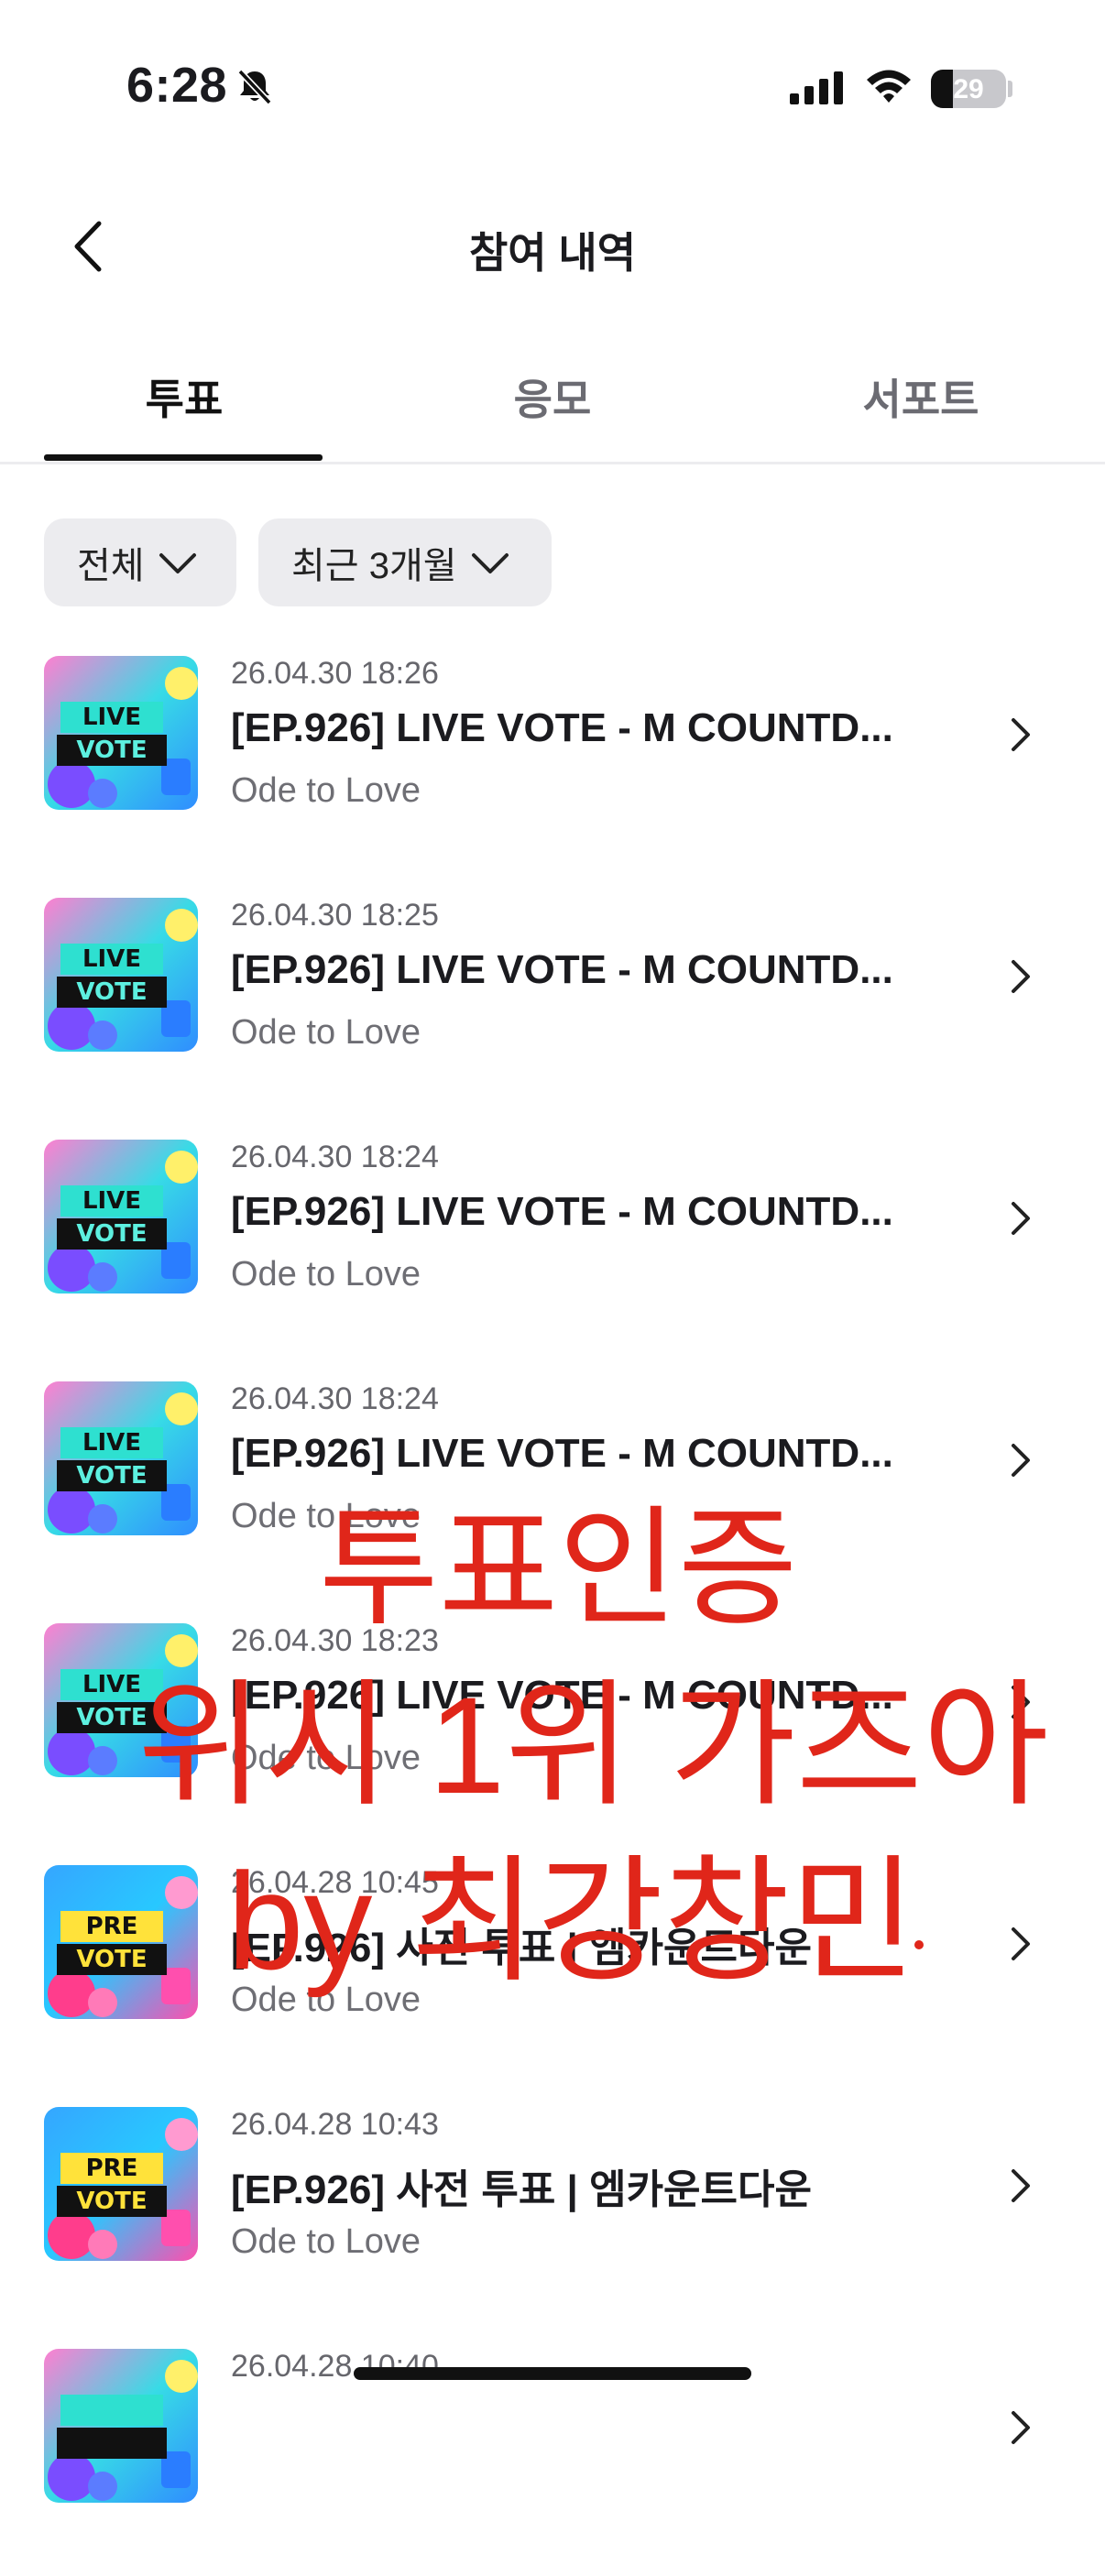 The image size is (1105, 2576). Describe the element at coordinates (921, 397) in the screenshot. I see `tab-support: 서포트` at that location.